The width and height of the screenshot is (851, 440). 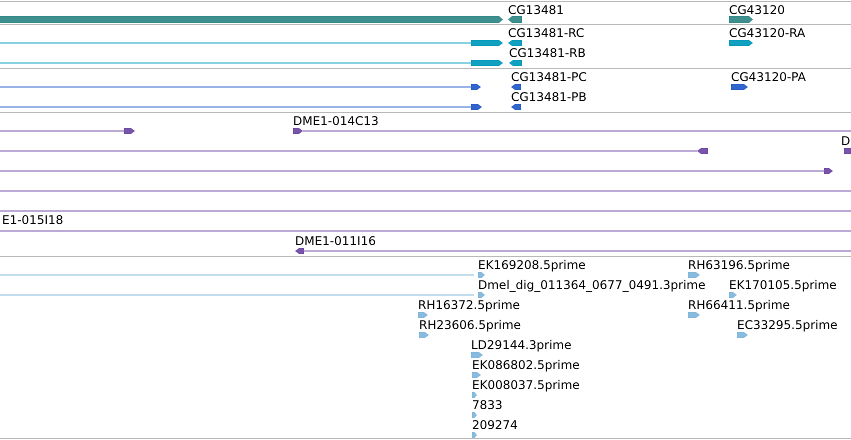 What do you see at coordinates (495, 425) in the screenshot?
I see `feature-label: 209274` at bounding box center [495, 425].